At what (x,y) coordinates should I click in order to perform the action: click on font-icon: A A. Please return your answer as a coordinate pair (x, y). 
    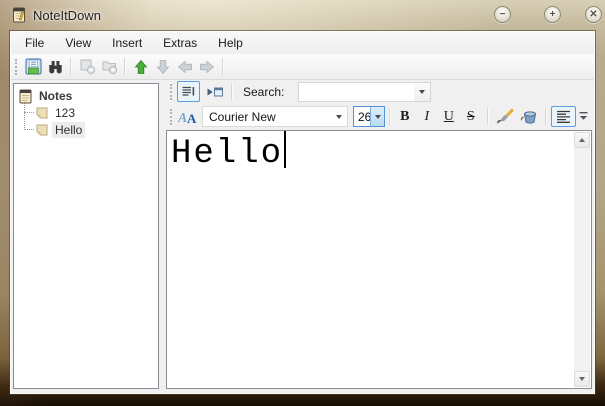
    Looking at the image, I should click on (187, 118).